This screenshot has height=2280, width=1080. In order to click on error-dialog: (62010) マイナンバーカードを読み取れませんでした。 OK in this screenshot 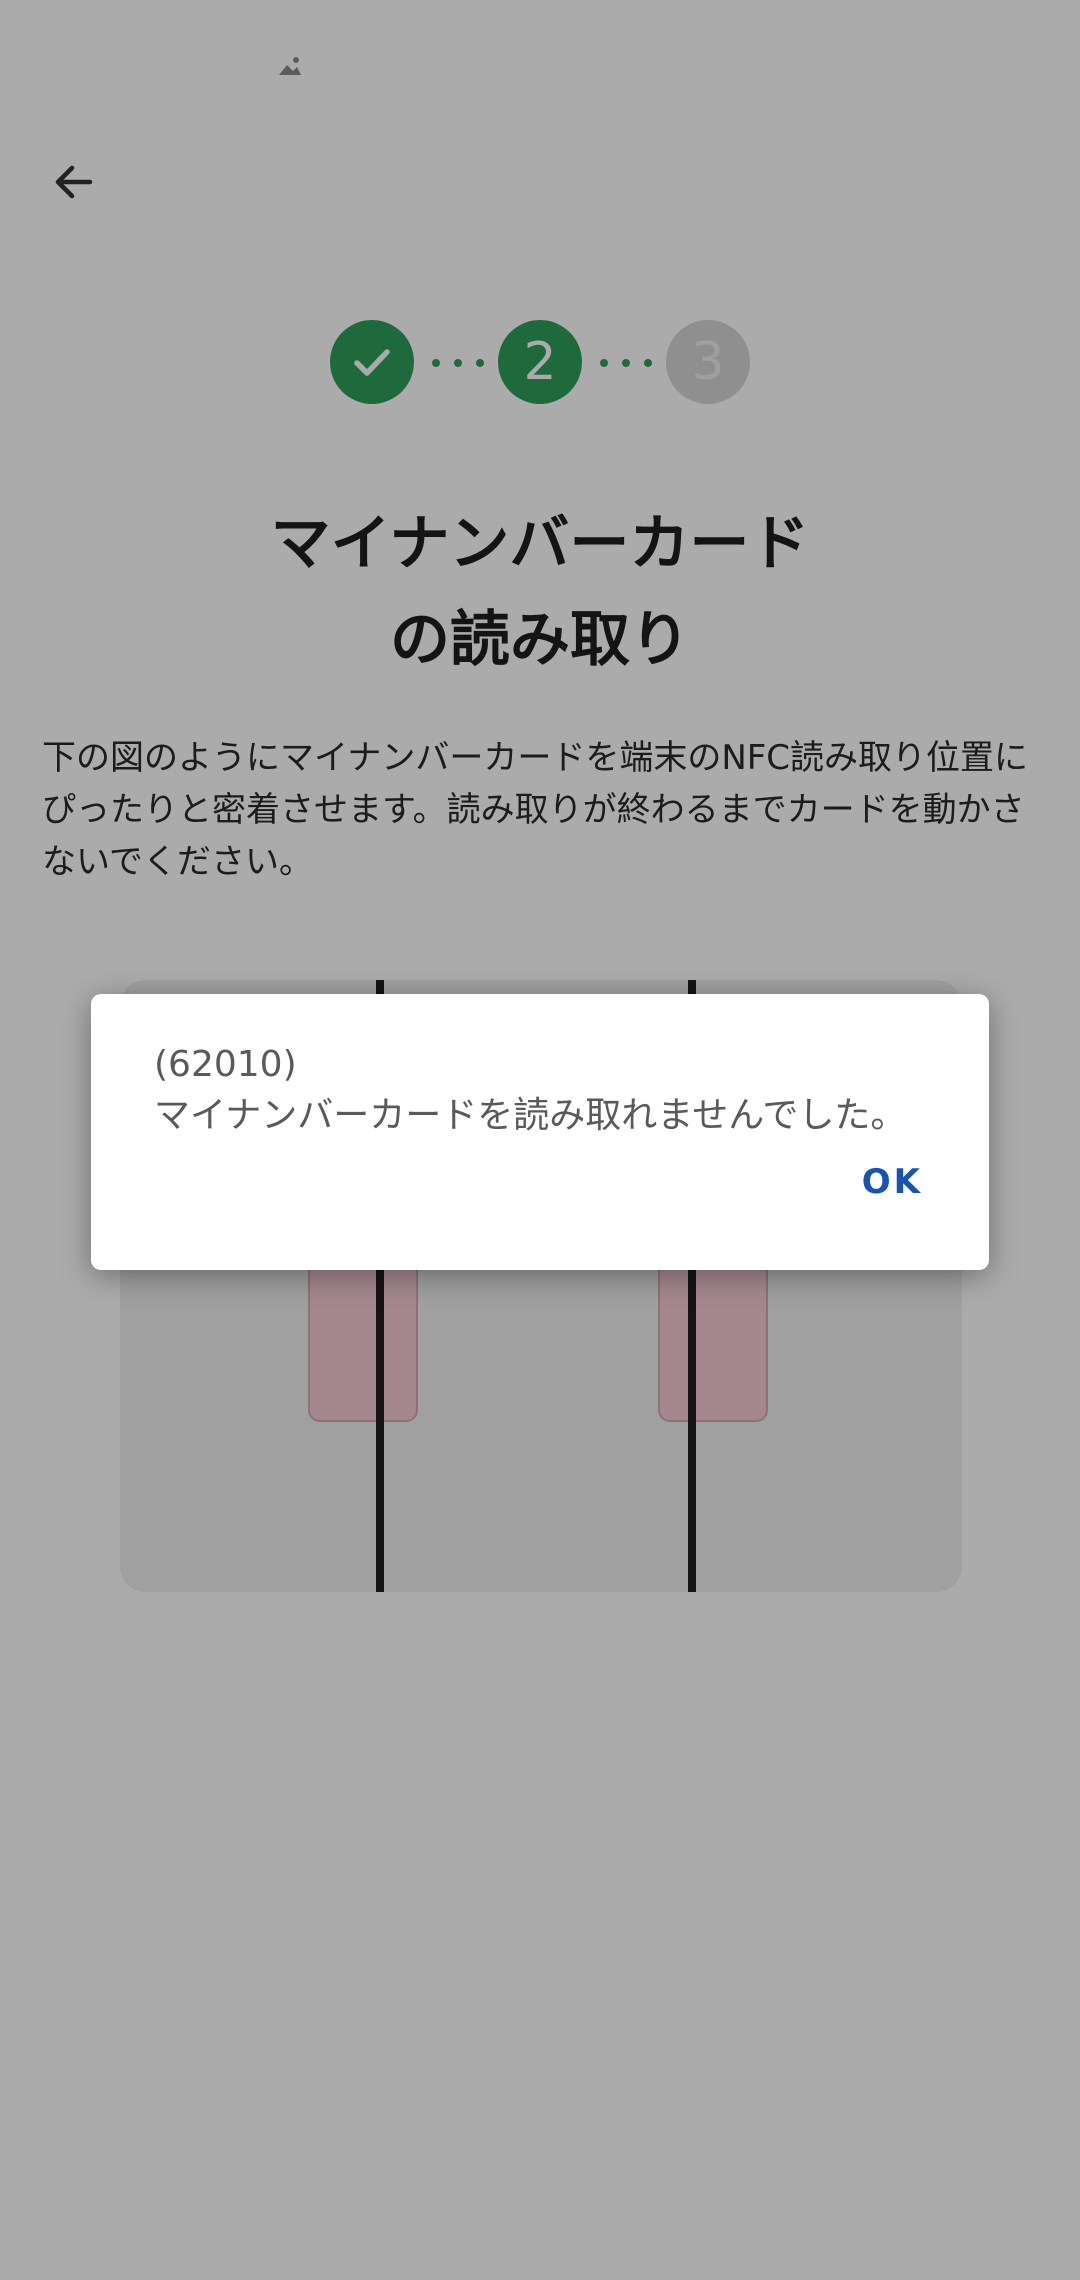, I will do `click(540, 1132)`.